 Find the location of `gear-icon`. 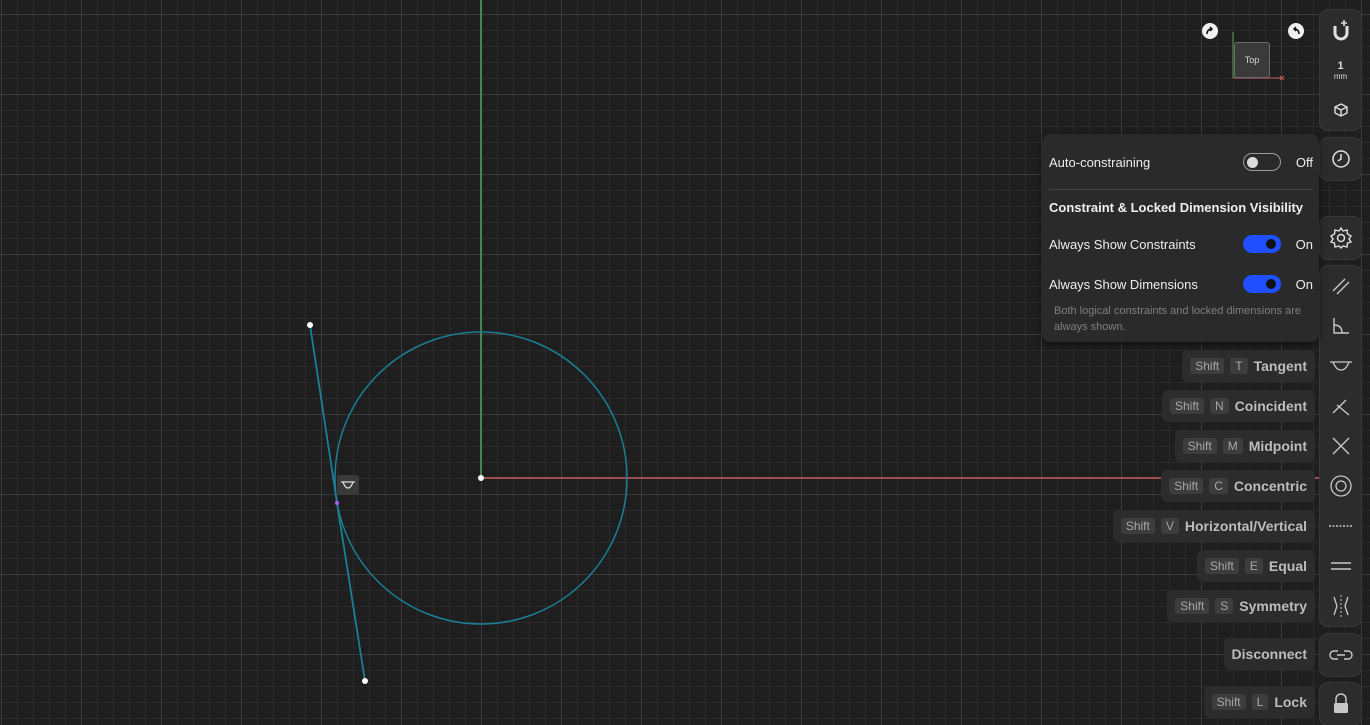

gear-icon is located at coordinates (1340, 237).